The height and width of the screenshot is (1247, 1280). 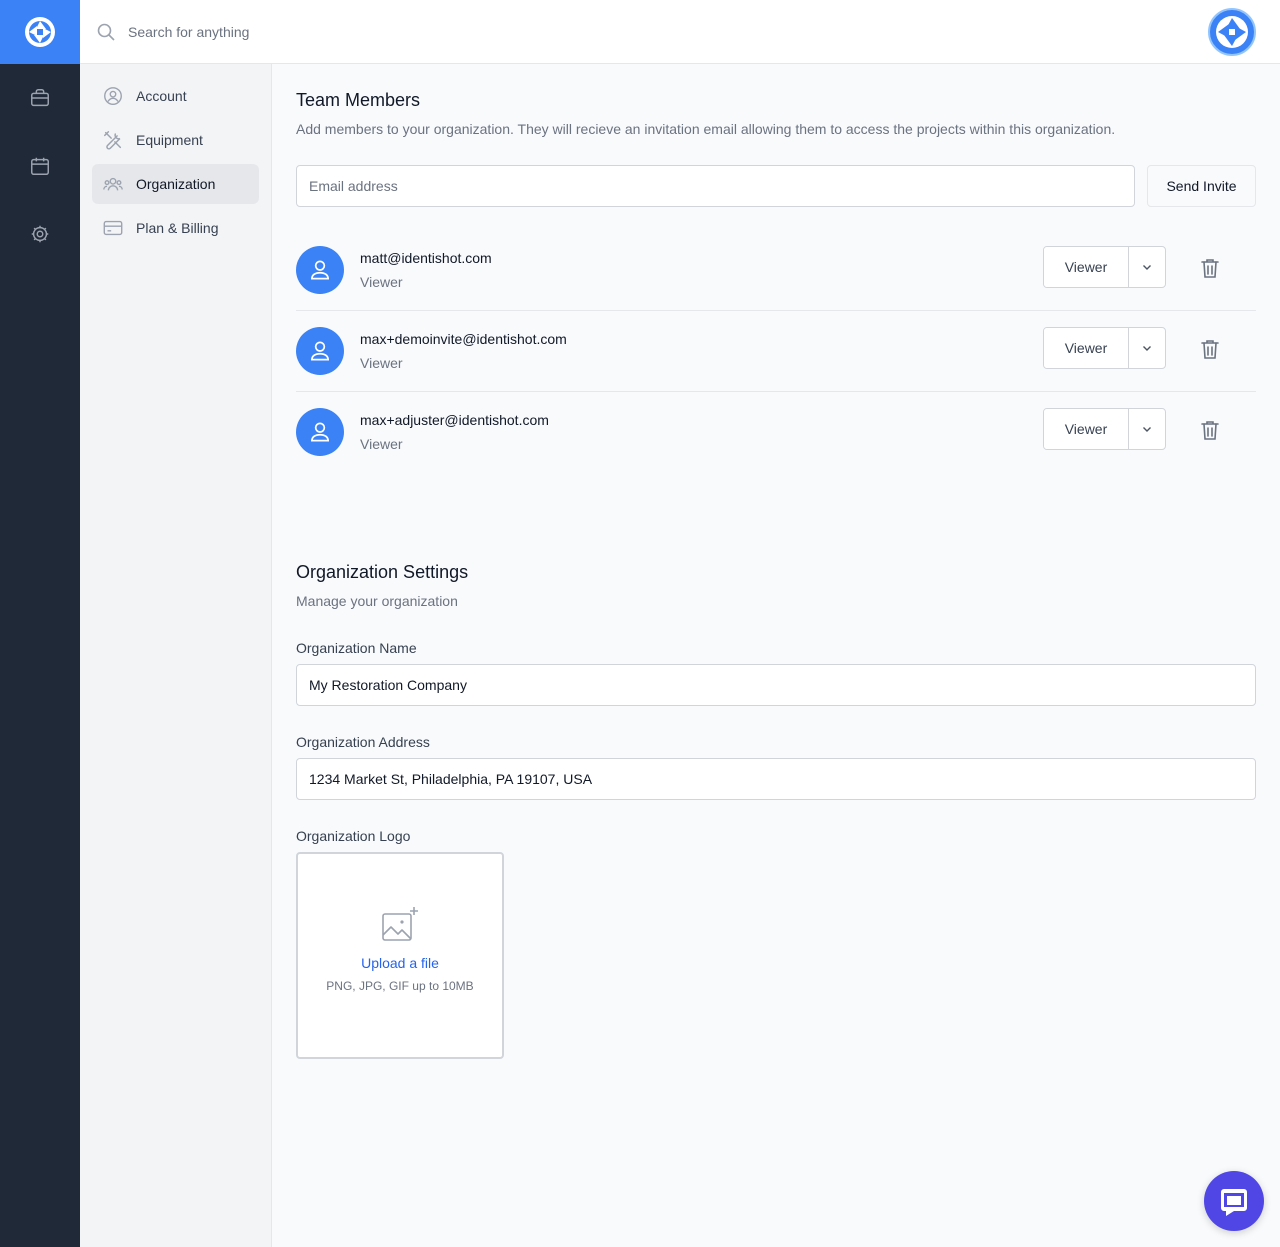 I want to click on search-input, so click(x=428, y=32).